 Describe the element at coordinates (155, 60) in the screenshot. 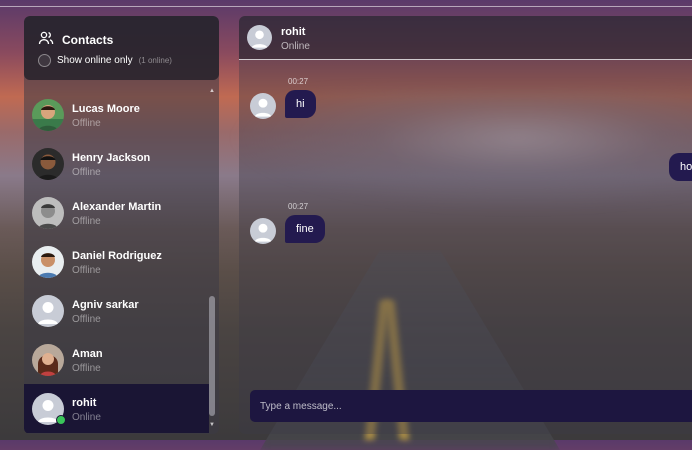

I see `online-count: (1 online)` at that location.